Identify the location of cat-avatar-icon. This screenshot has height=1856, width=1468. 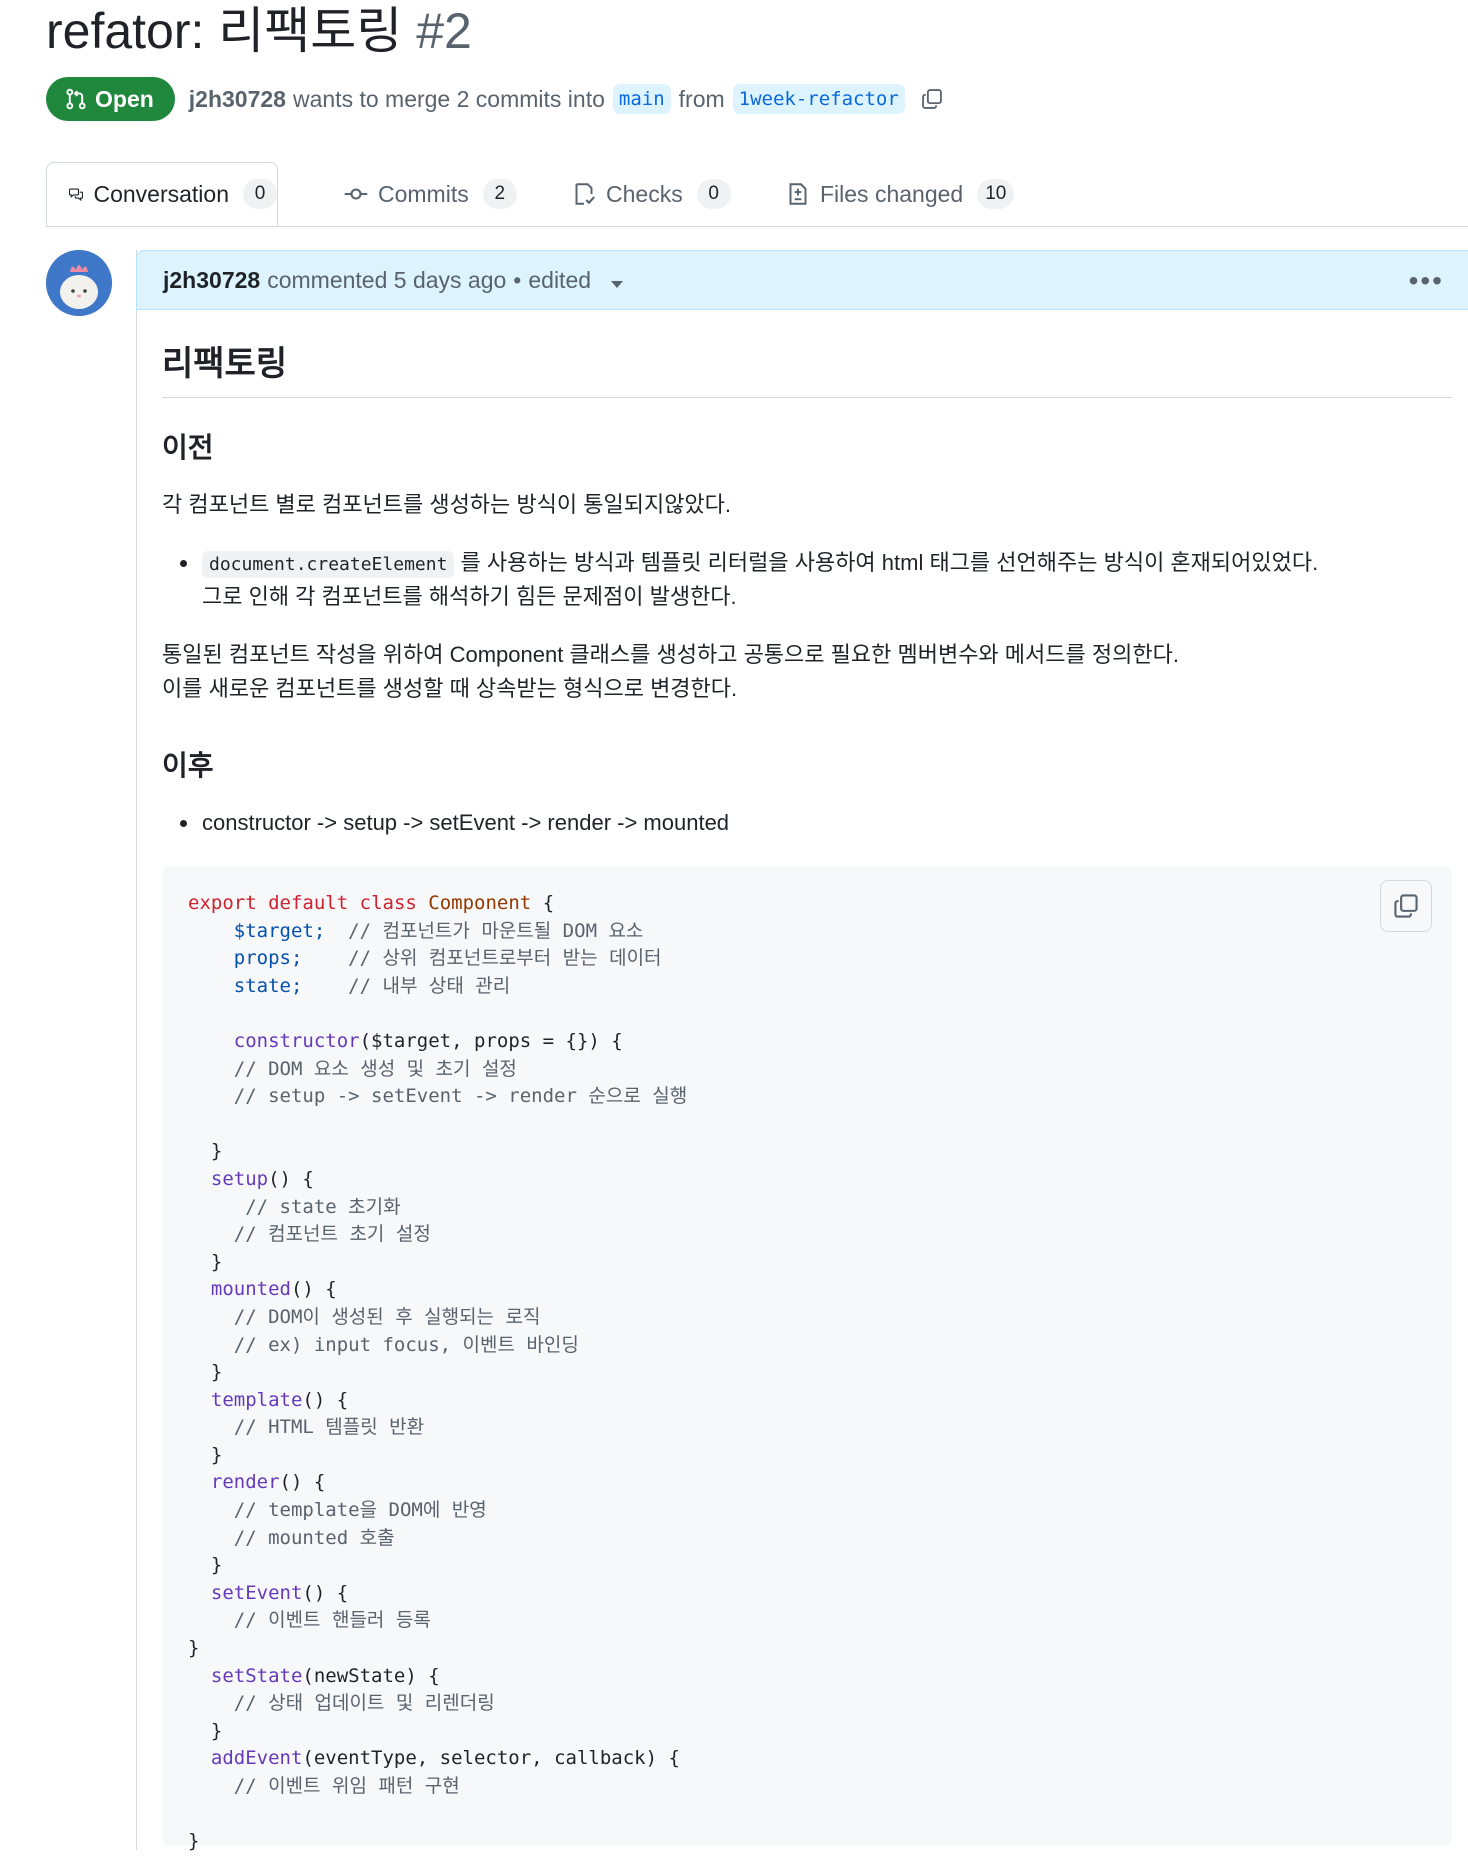
(79, 283).